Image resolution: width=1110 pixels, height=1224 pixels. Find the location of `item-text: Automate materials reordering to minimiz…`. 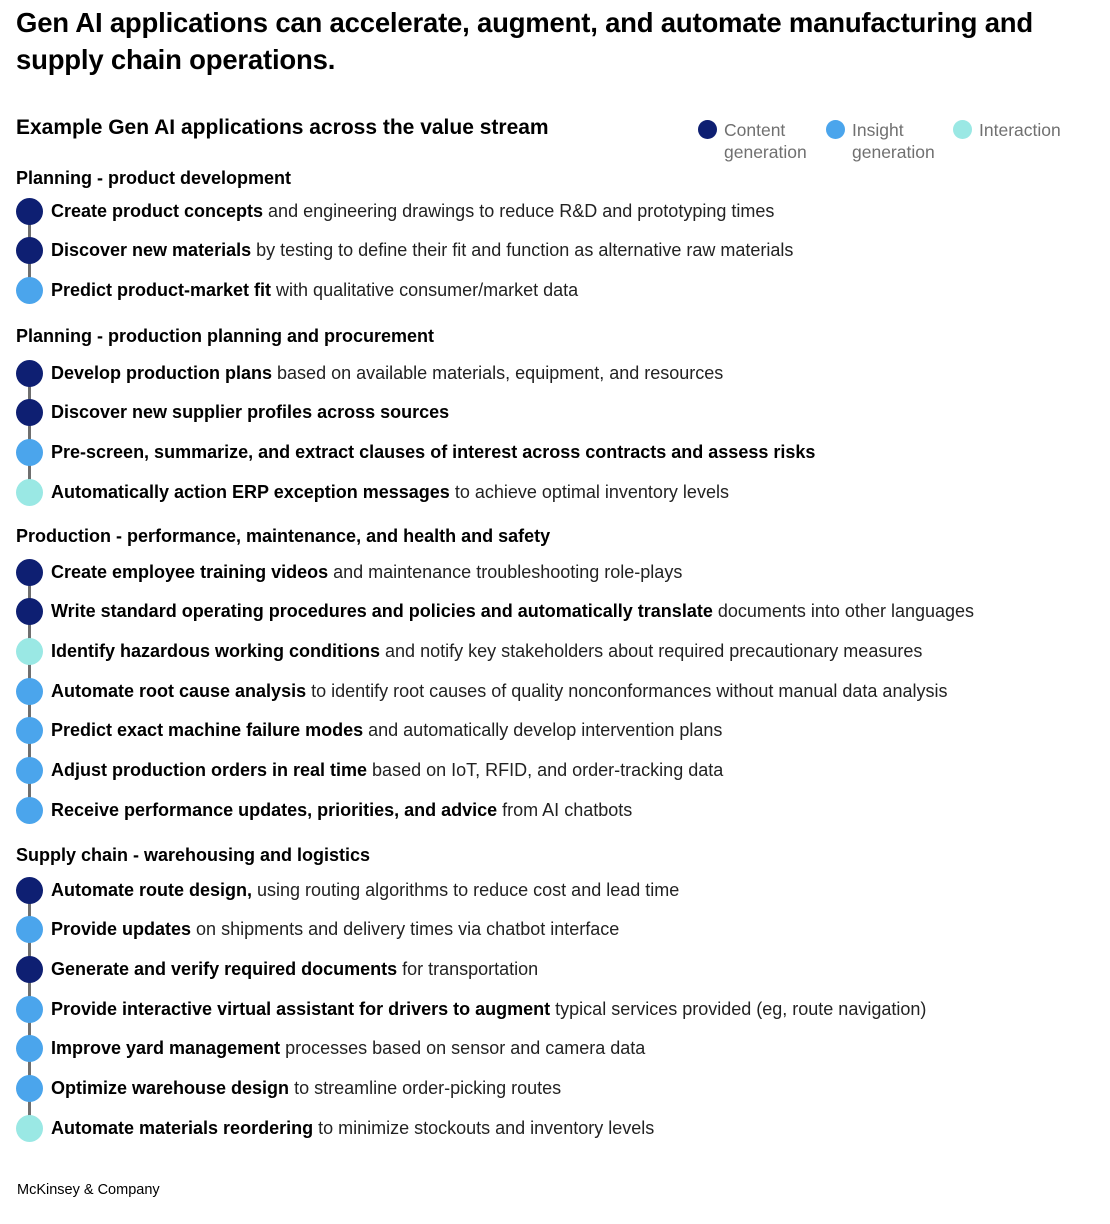

item-text: Automate materials reordering to minimiz… is located at coordinates (352, 1128).